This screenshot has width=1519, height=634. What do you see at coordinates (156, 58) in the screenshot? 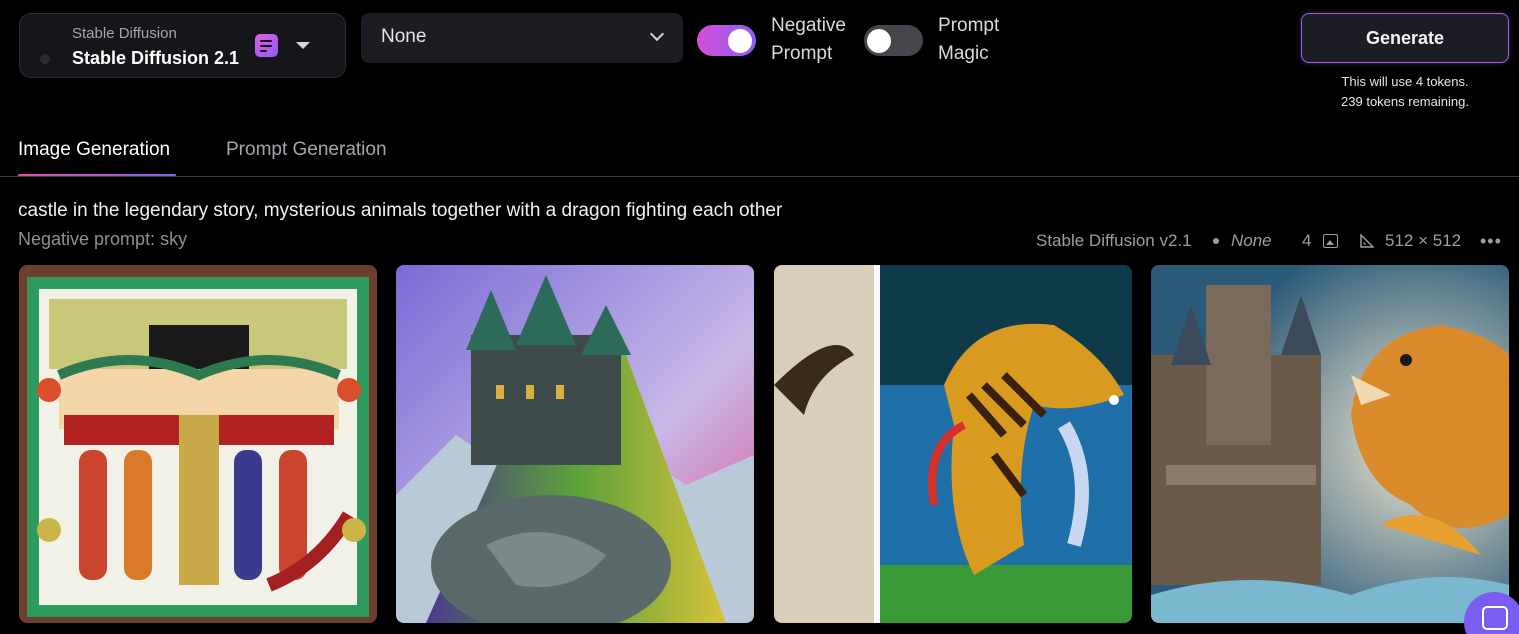
I see `model-select-value: Stable Diffusion 2.1` at bounding box center [156, 58].